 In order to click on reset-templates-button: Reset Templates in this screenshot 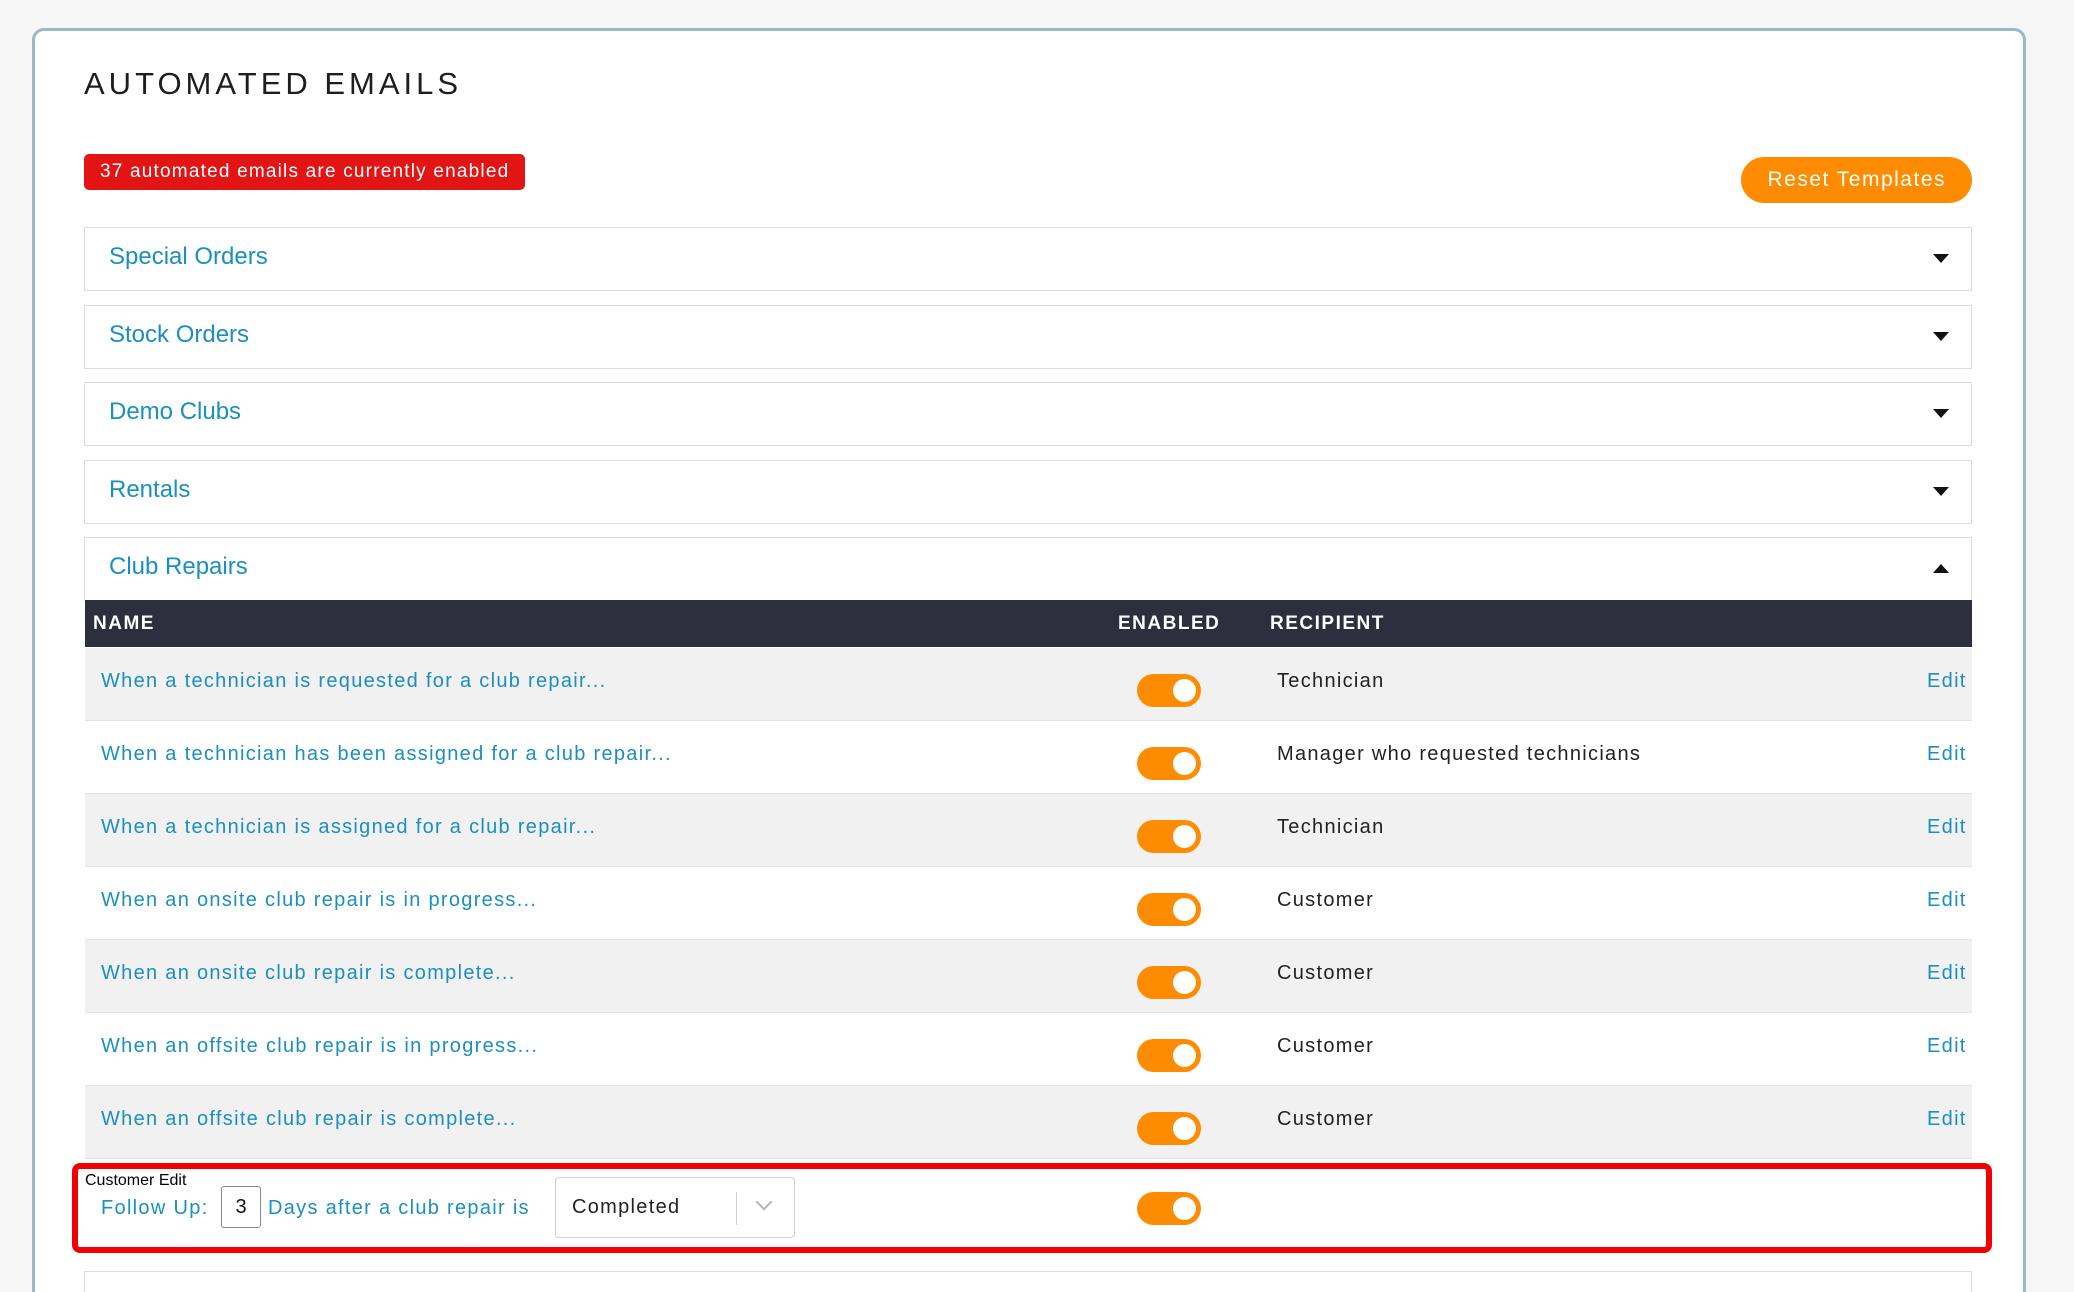, I will do `click(1856, 180)`.